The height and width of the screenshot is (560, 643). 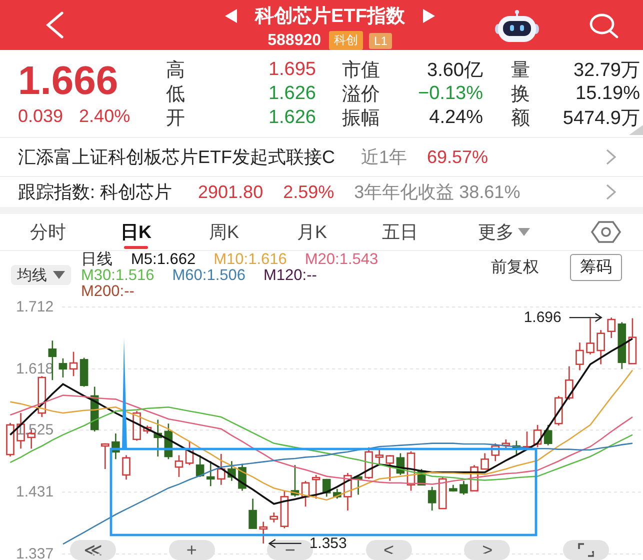 I want to click on right-triangle-icon, so click(x=428, y=16).